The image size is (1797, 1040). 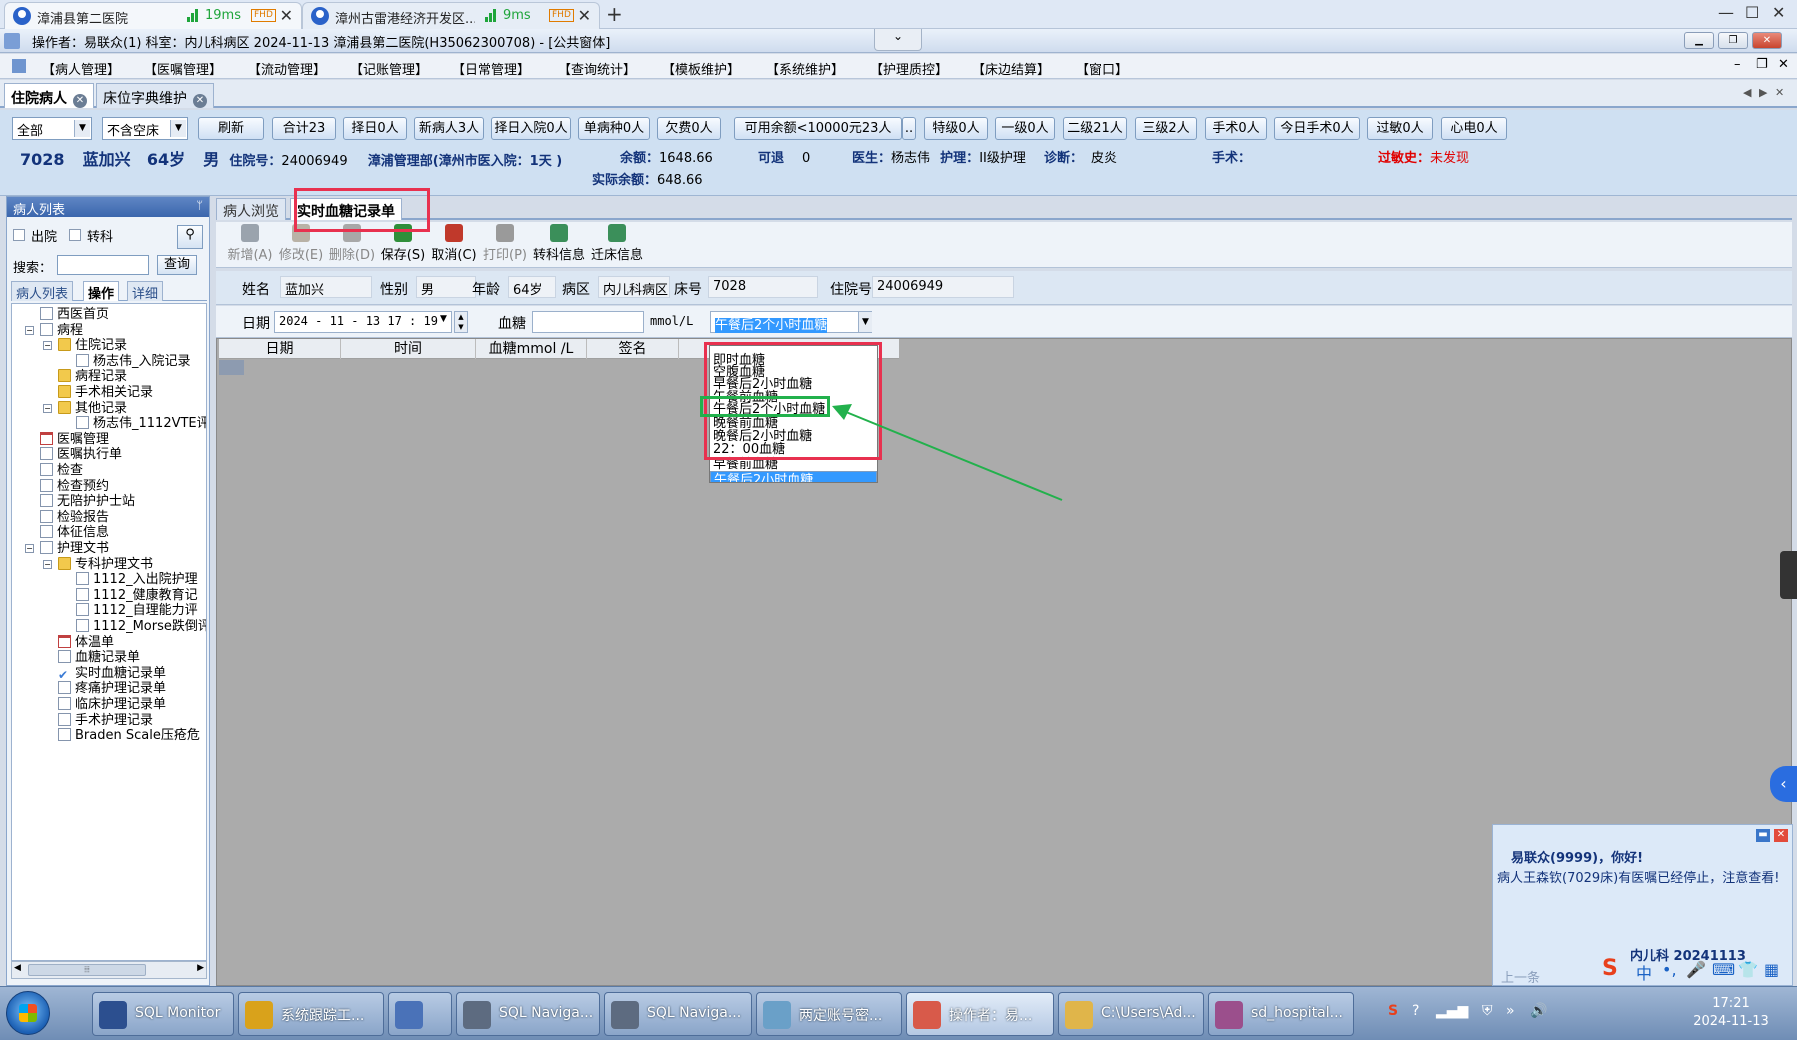 What do you see at coordinates (701, 68) in the screenshot?
I see `menu-template: 【模板维护】` at bounding box center [701, 68].